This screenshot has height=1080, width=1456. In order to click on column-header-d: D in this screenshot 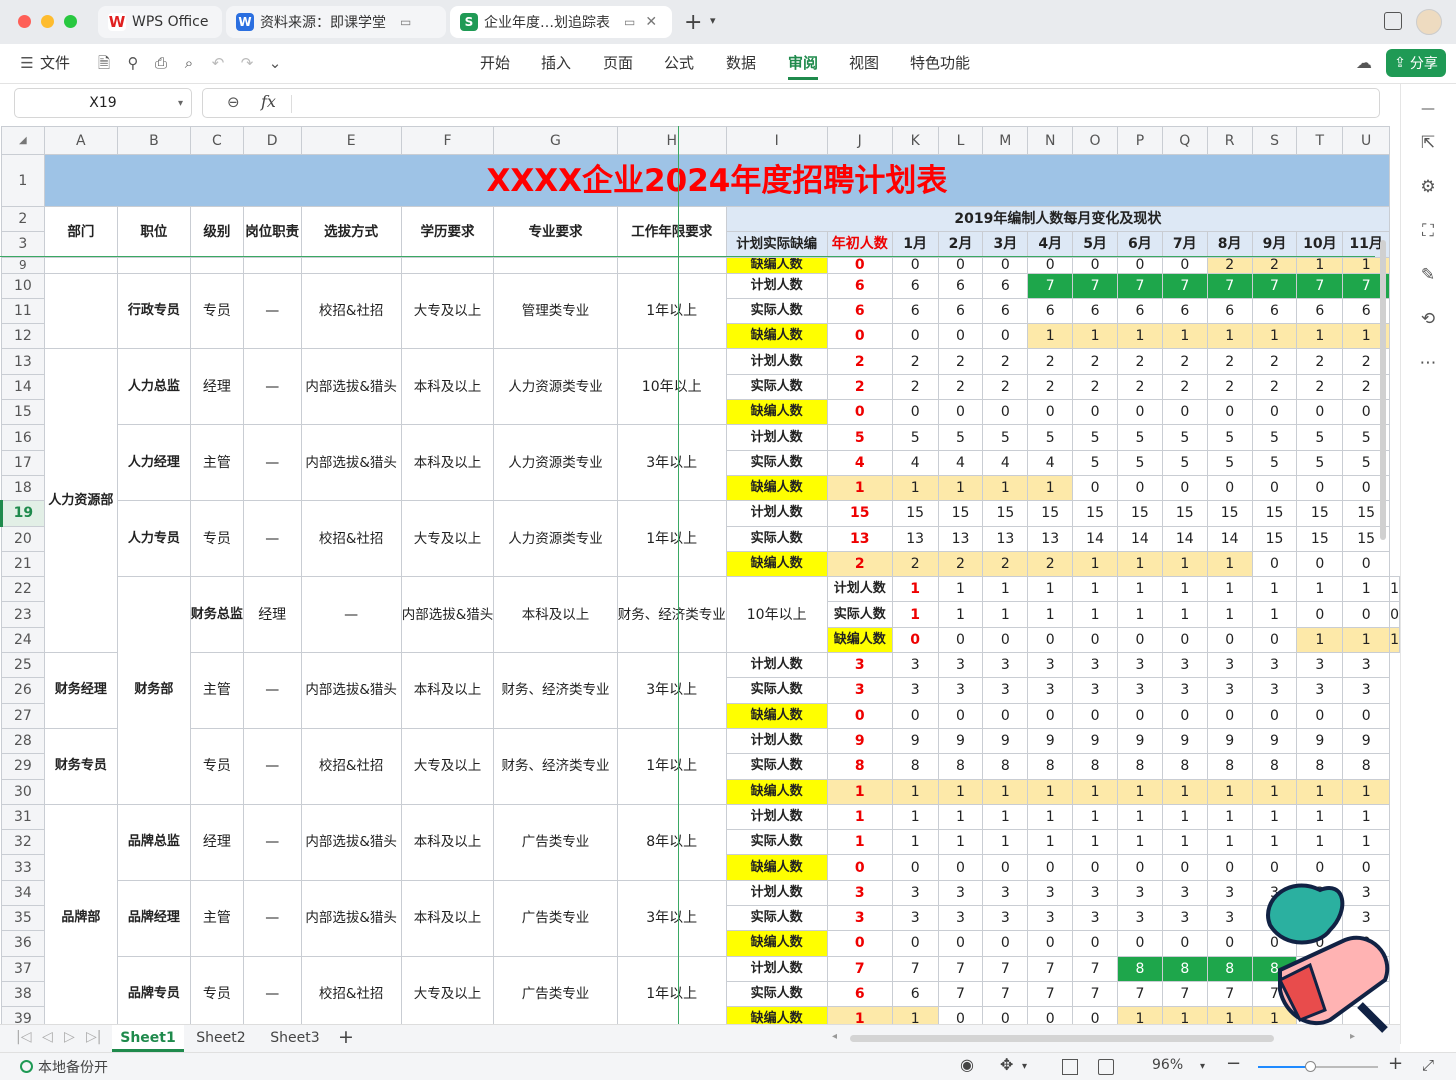, I will do `click(272, 140)`.